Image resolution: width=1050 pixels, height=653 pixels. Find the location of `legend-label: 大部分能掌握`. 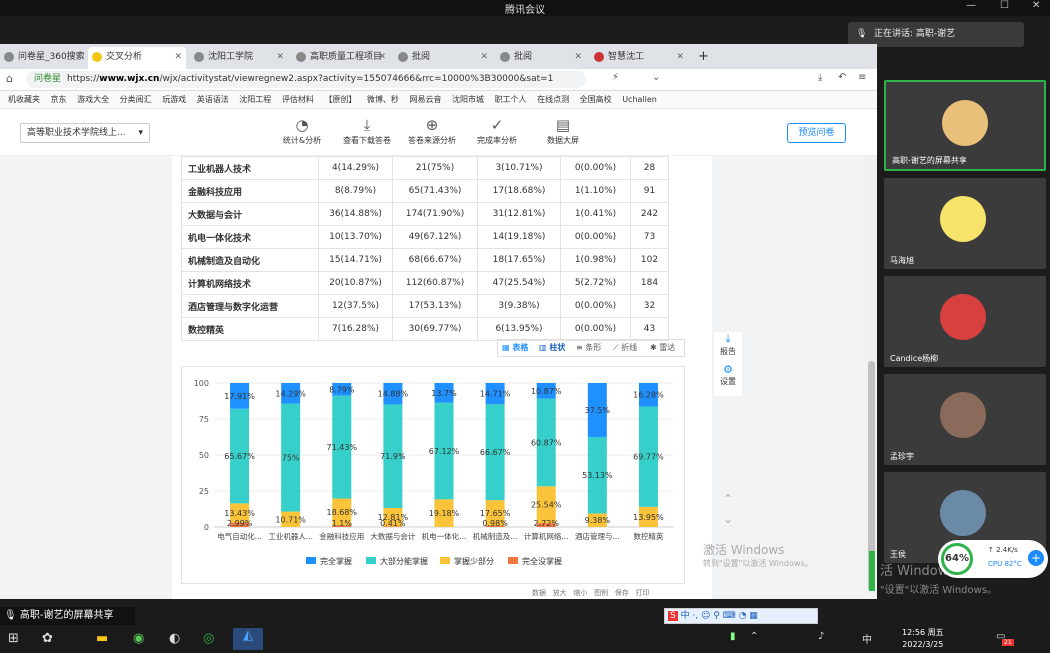

legend-label: 大部分能掌握 is located at coordinates (404, 561).